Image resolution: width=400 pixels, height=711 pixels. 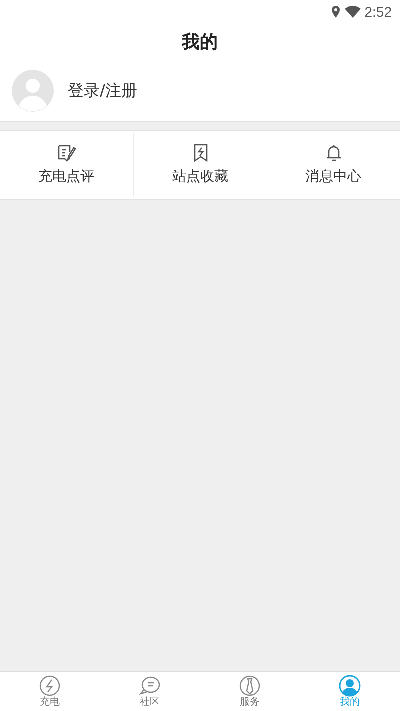 What do you see at coordinates (150, 685) in the screenshot?
I see `chat-bubble-icon` at bounding box center [150, 685].